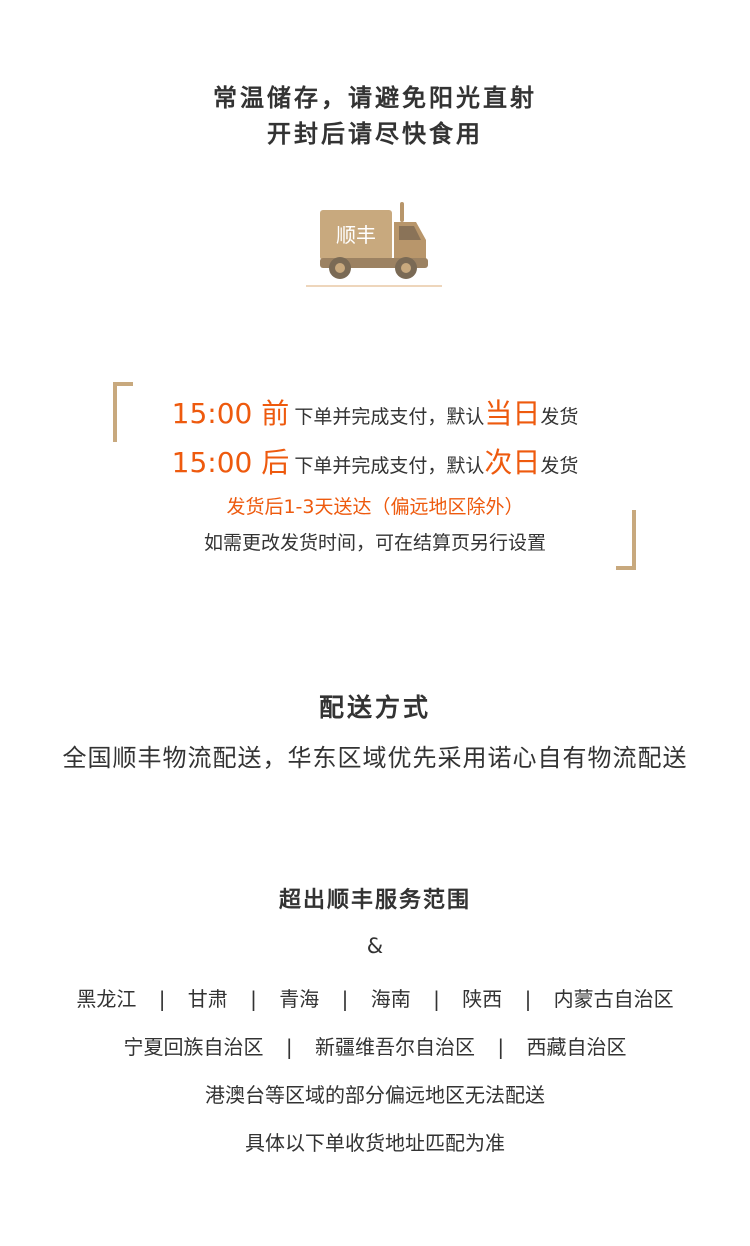  I want to click on region-item: 甘肃, so click(207, 999).